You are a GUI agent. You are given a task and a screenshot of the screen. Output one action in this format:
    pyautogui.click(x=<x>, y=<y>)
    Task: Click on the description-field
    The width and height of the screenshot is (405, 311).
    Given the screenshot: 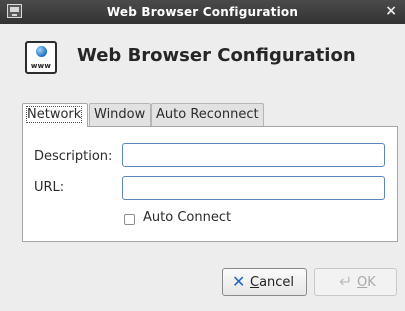 What is the action you would take?
    pyautogui.click(x=253, y=155)
    